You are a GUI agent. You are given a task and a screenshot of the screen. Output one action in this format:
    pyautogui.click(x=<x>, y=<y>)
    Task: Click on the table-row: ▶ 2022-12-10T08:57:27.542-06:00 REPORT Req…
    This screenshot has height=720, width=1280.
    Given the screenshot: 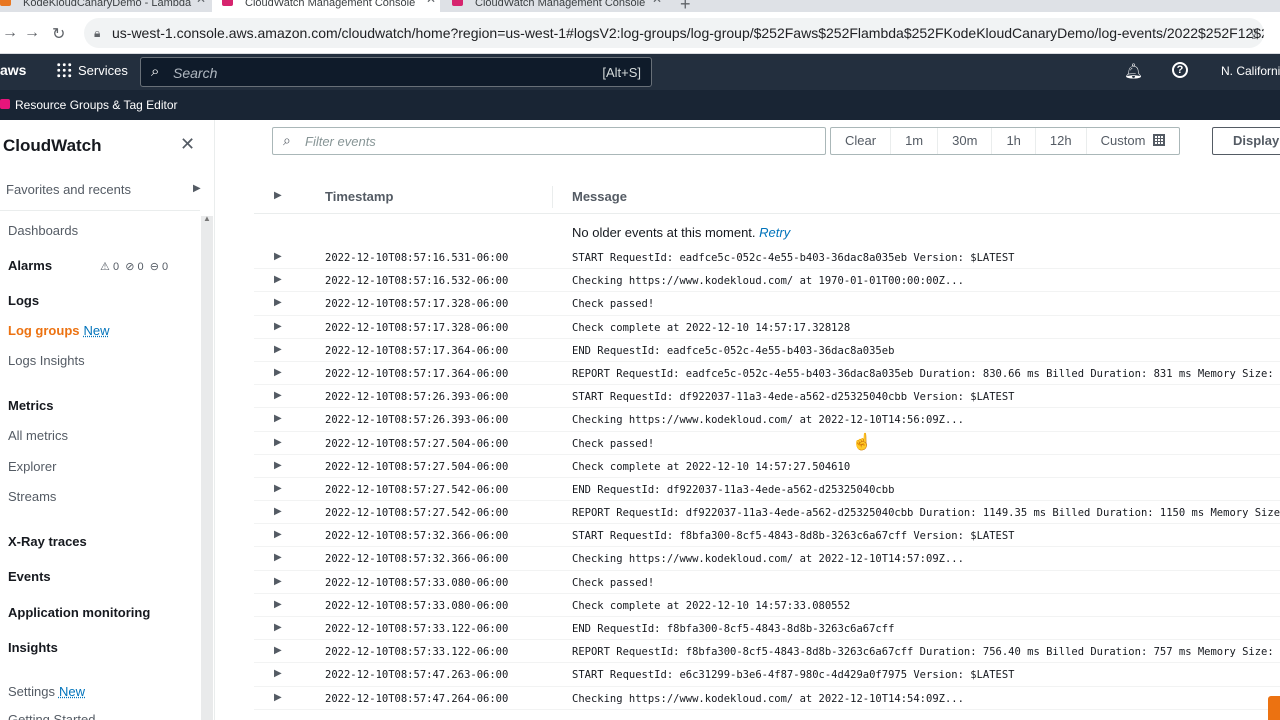 What is the action you would take?
    pyautogui.click(x=767, y=513)
    